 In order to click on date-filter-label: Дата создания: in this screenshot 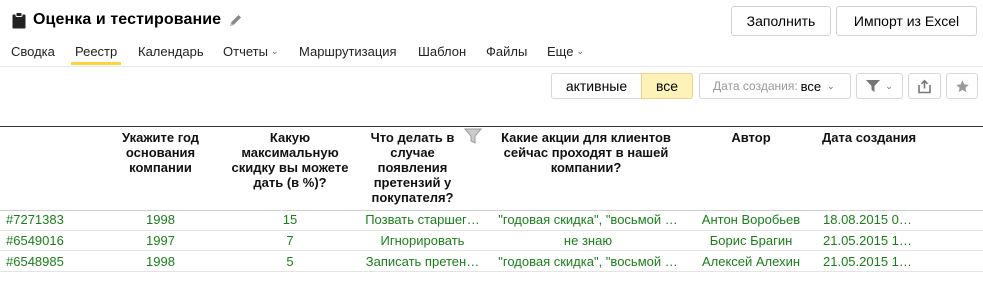, I will do `click(755, 86)`.